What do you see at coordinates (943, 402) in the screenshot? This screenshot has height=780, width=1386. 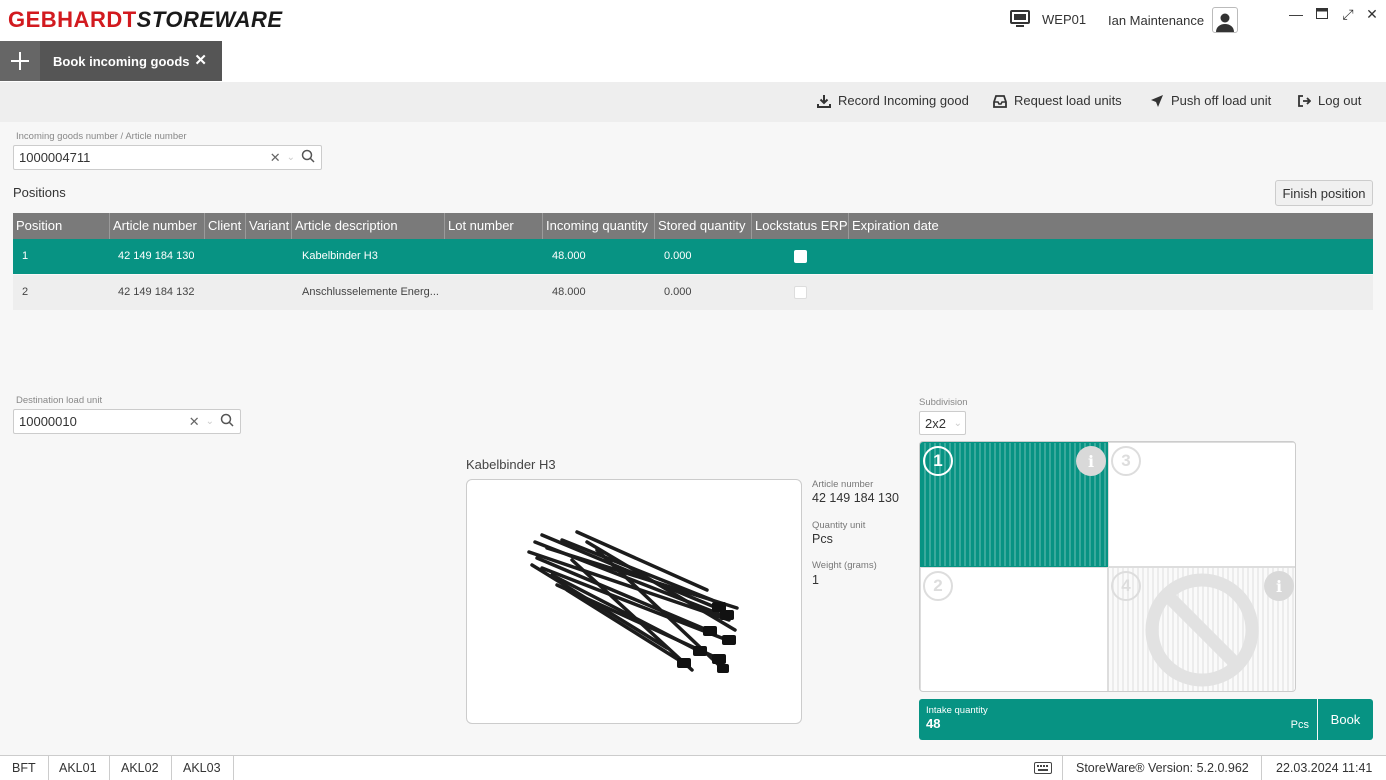 I see `subdivision-label: Subdivision` at bounding box center [943, 402].